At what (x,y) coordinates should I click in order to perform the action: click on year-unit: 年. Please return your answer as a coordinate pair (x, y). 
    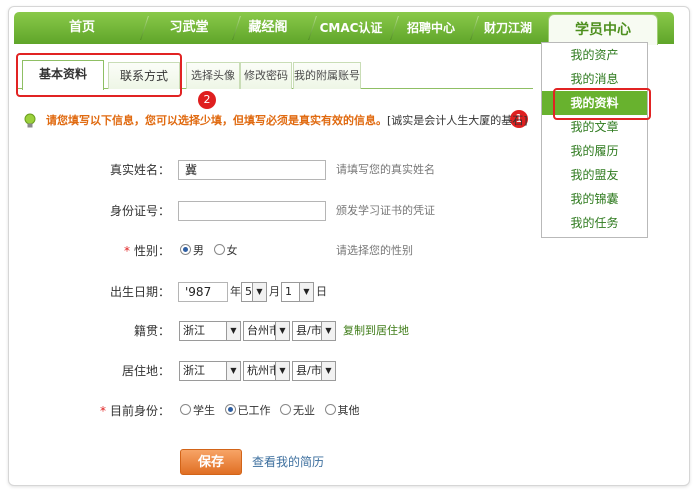
    Looking at the image, I should click on (235, 291).